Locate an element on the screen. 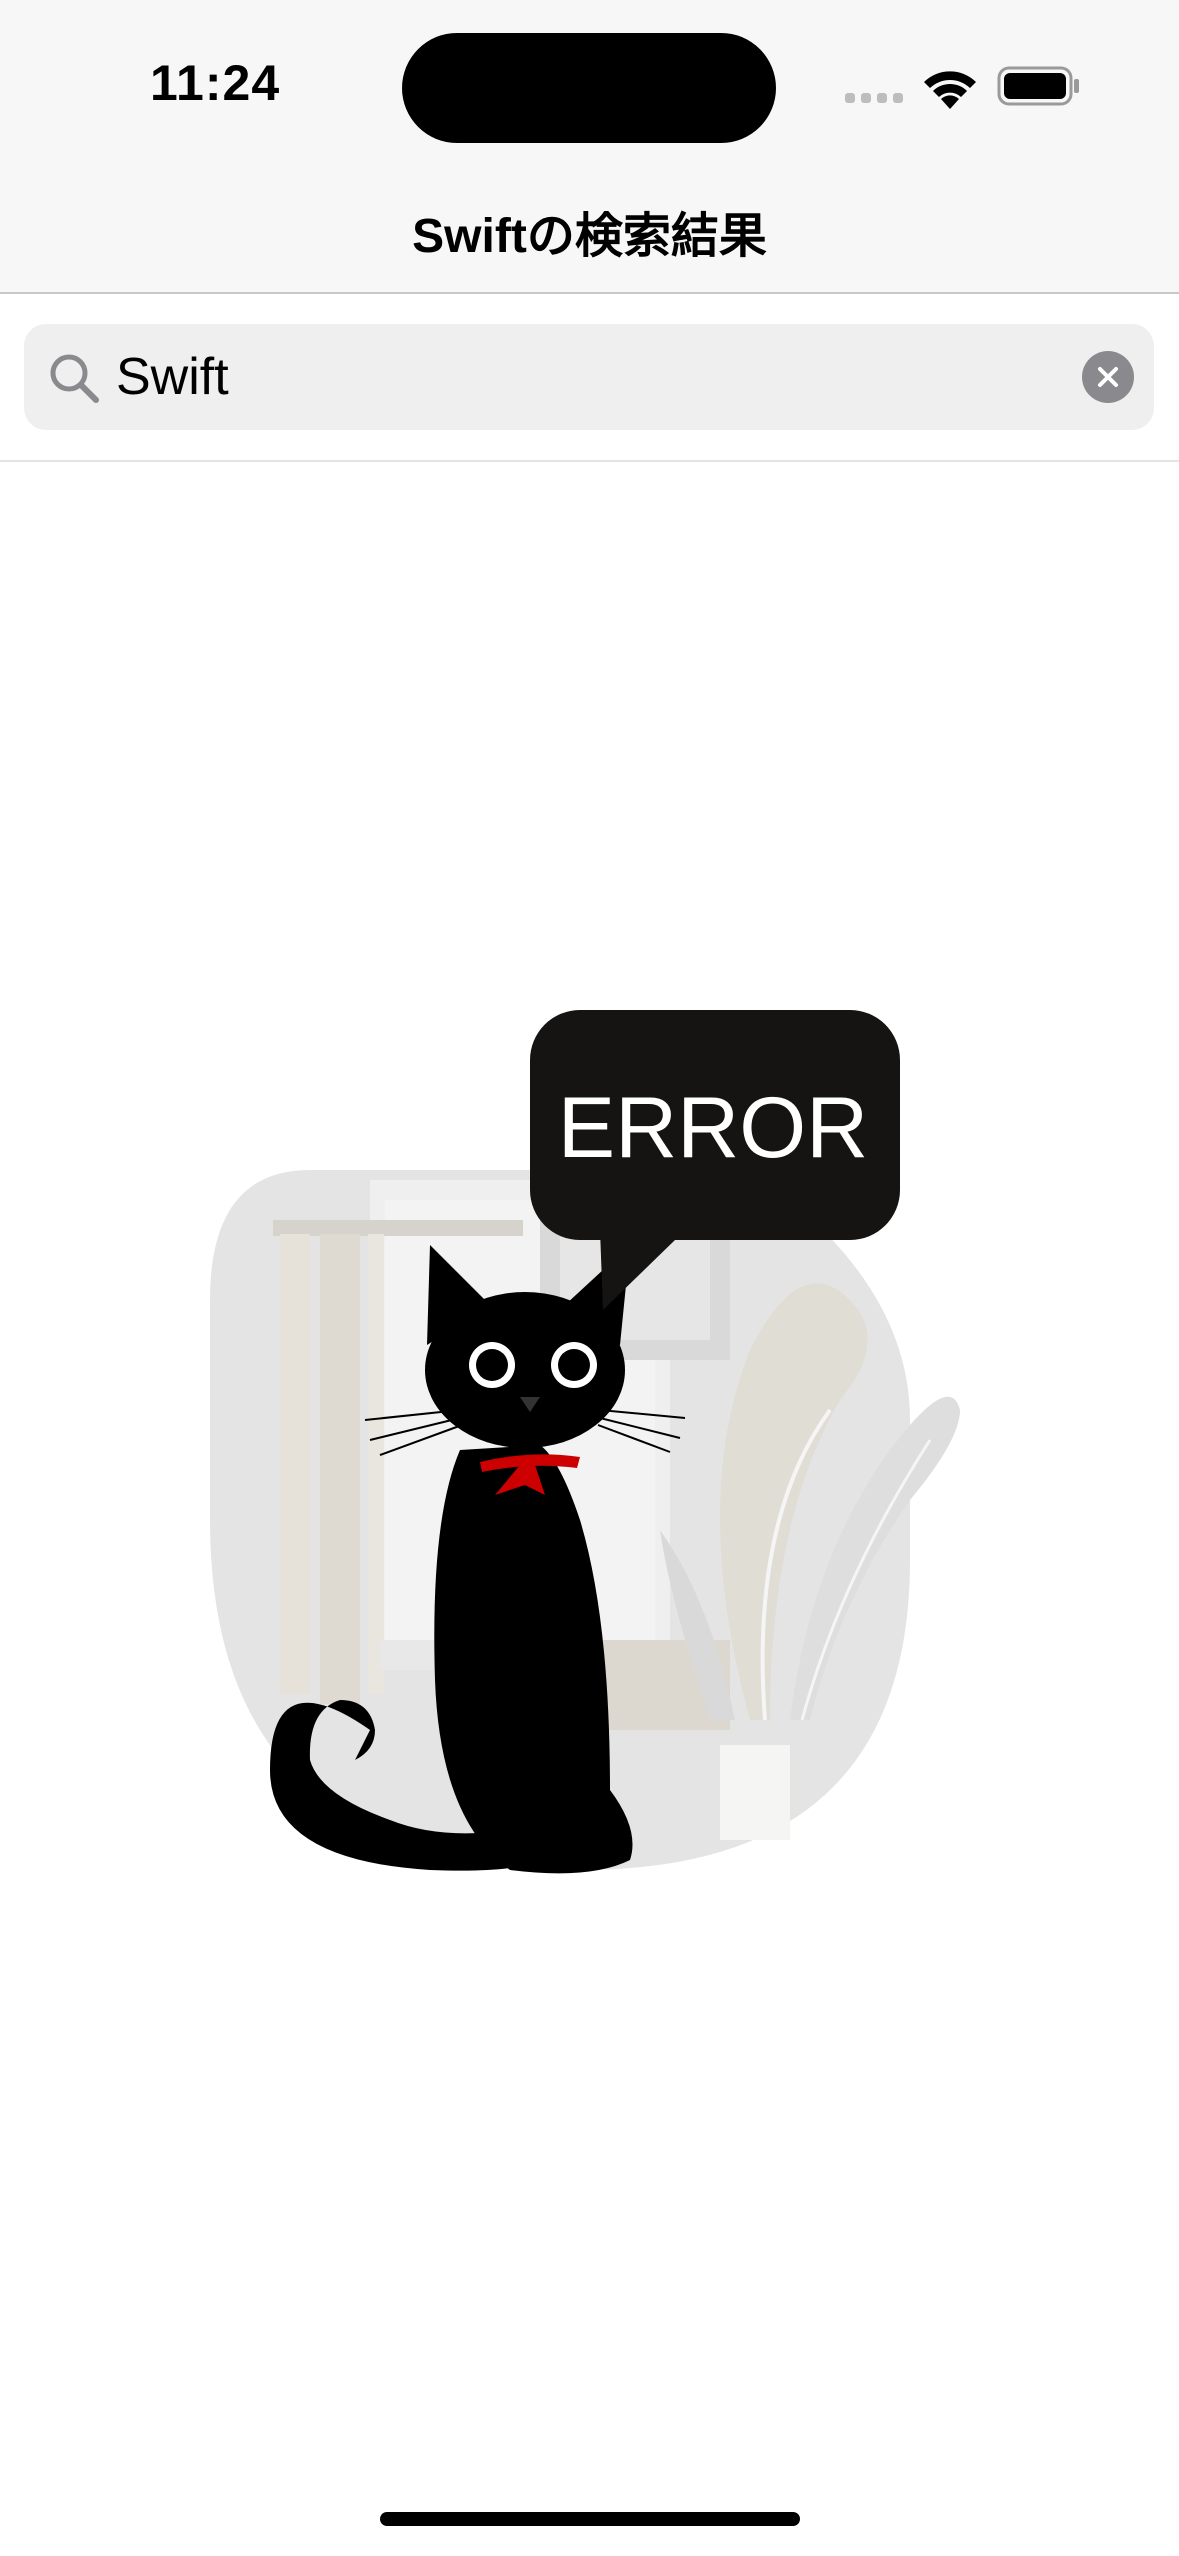  error-bubble-text: ERROR is located at coordinates (713, 1128).